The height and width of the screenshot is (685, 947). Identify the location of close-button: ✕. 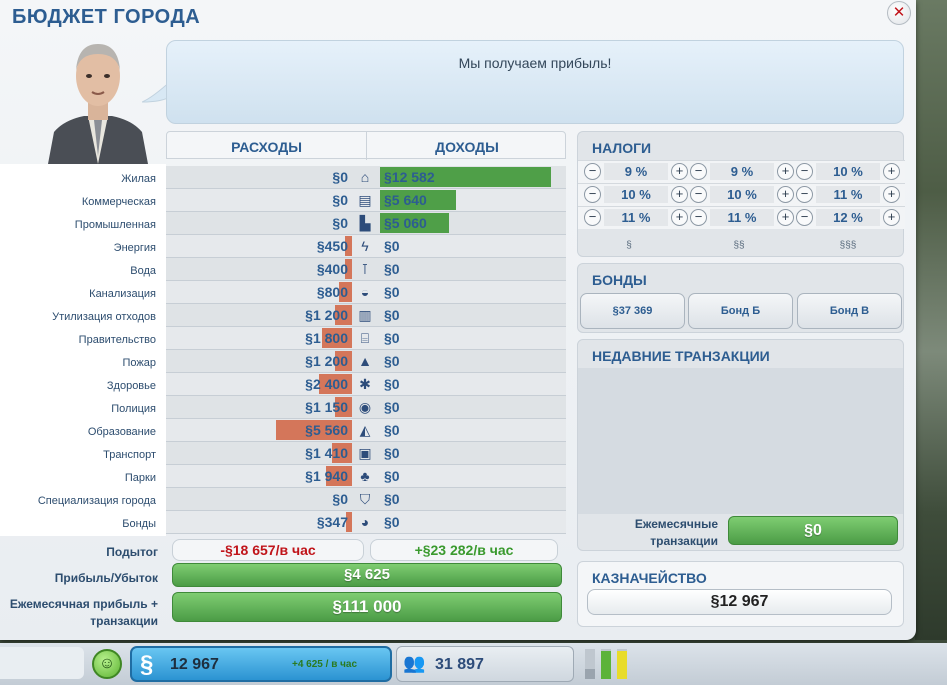
(899, 13).